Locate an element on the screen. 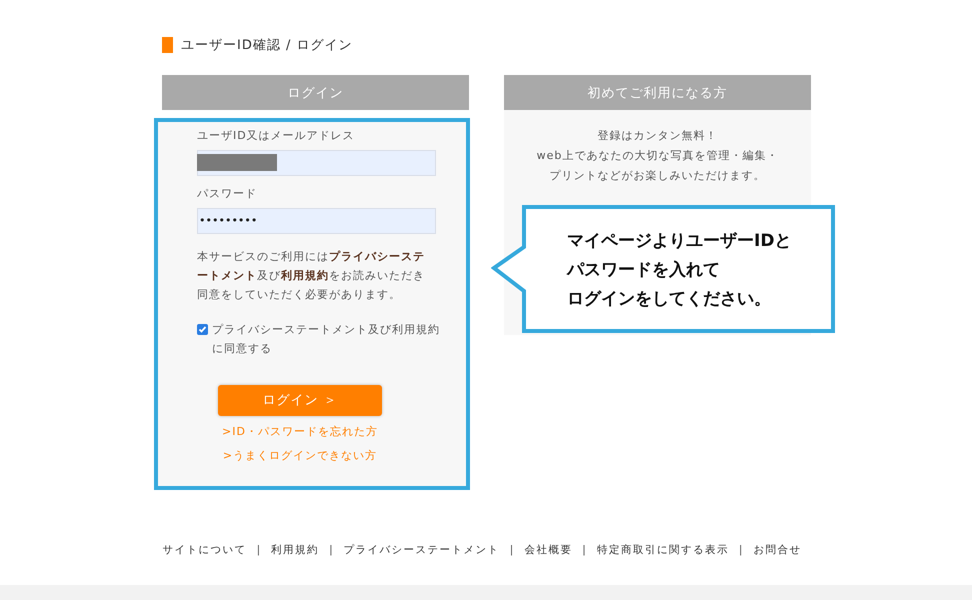  callout-text: マイページよりユーザーIDと パスワードを入れて ログインをしてください。 is located at coordinates (679, 270).